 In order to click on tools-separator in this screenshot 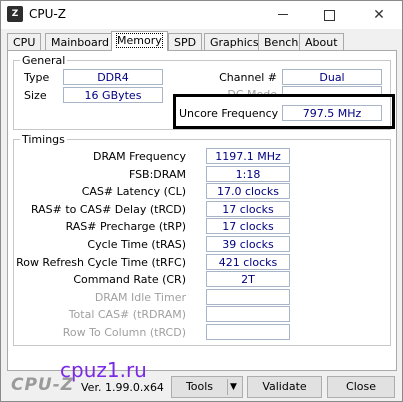, I will do `click(227, 387)`.